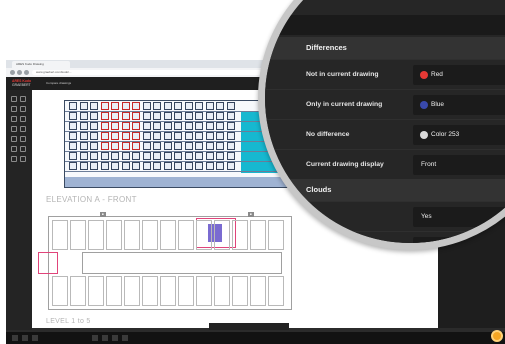  What do you see at coordinates (15, 338) in the screenshot?
I see `start-icon` at bounding box center [15, 338].